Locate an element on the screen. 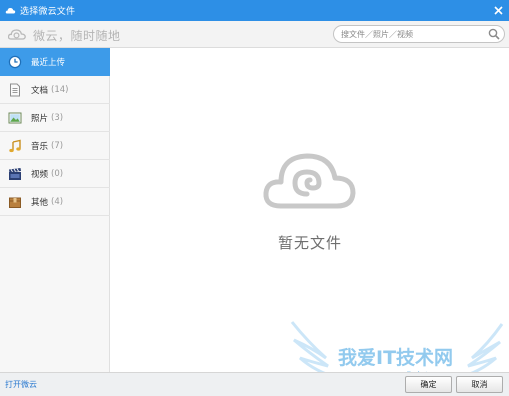 This screenshot has height=396, width=509. search-box is located at coordinates (419, 34).